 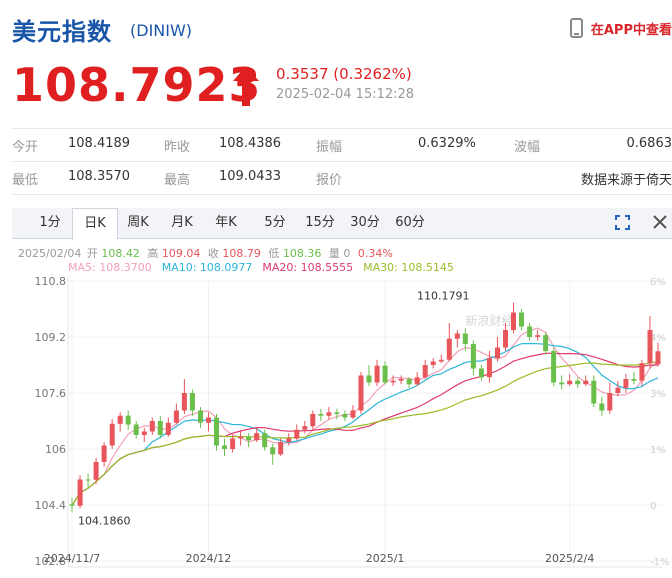 What do you see at coordinates (365, 223) in the screenshot?
I see `tab-30min: 30分` at bounding box center [365, 223].